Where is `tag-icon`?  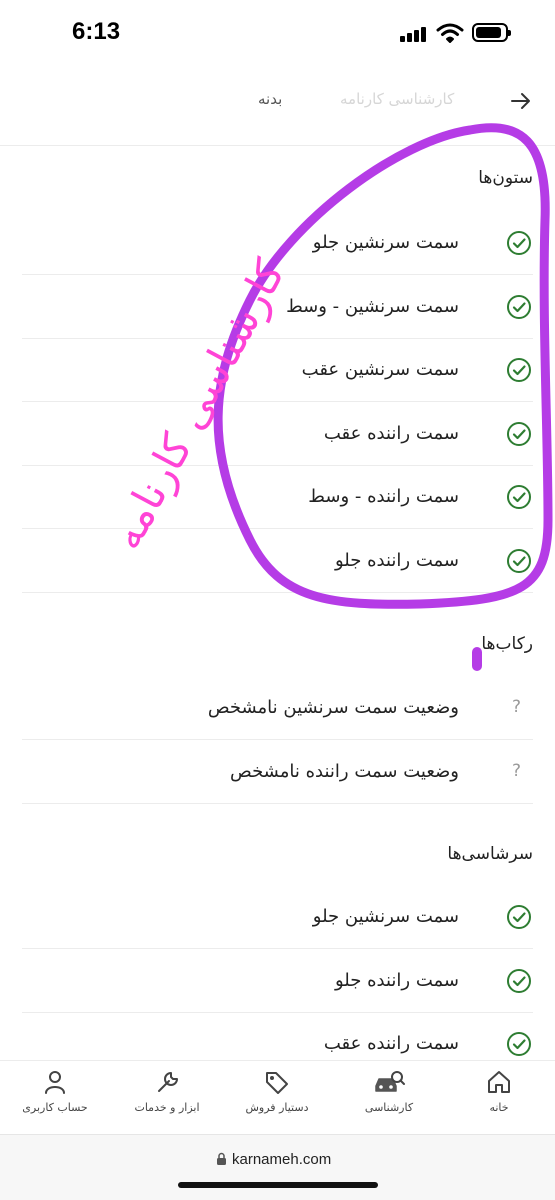 tag-icon is located at coordinates (277, 1083).